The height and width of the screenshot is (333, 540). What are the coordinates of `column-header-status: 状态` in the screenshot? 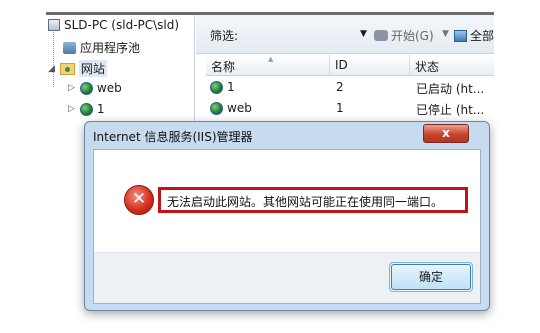 It's located at (452, 65).